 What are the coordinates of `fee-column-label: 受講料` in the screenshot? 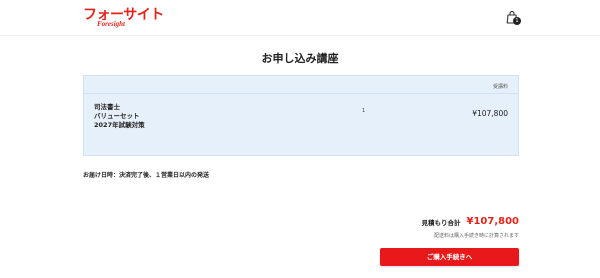 It's located at (500, 87).